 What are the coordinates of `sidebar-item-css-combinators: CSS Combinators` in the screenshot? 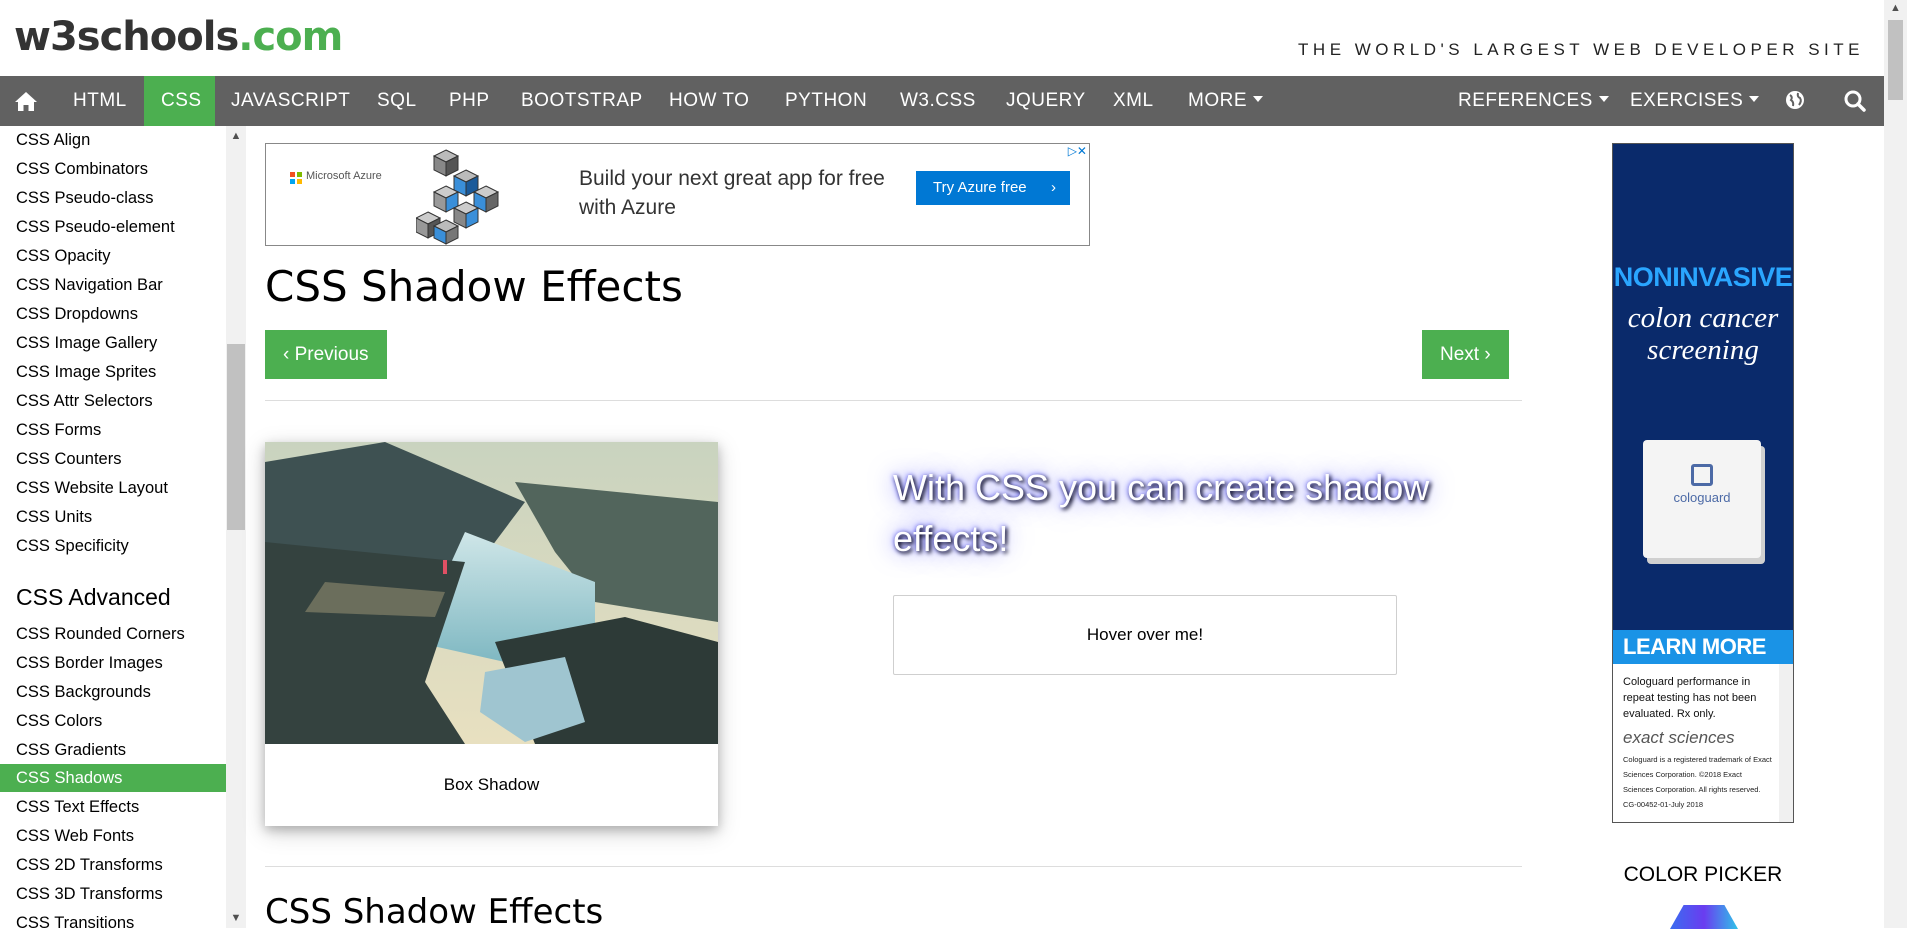 It's located at (113, 169).